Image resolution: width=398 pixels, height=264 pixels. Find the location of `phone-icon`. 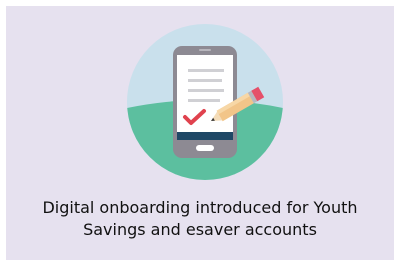

phone-icon is located at coordinates (205, 102).